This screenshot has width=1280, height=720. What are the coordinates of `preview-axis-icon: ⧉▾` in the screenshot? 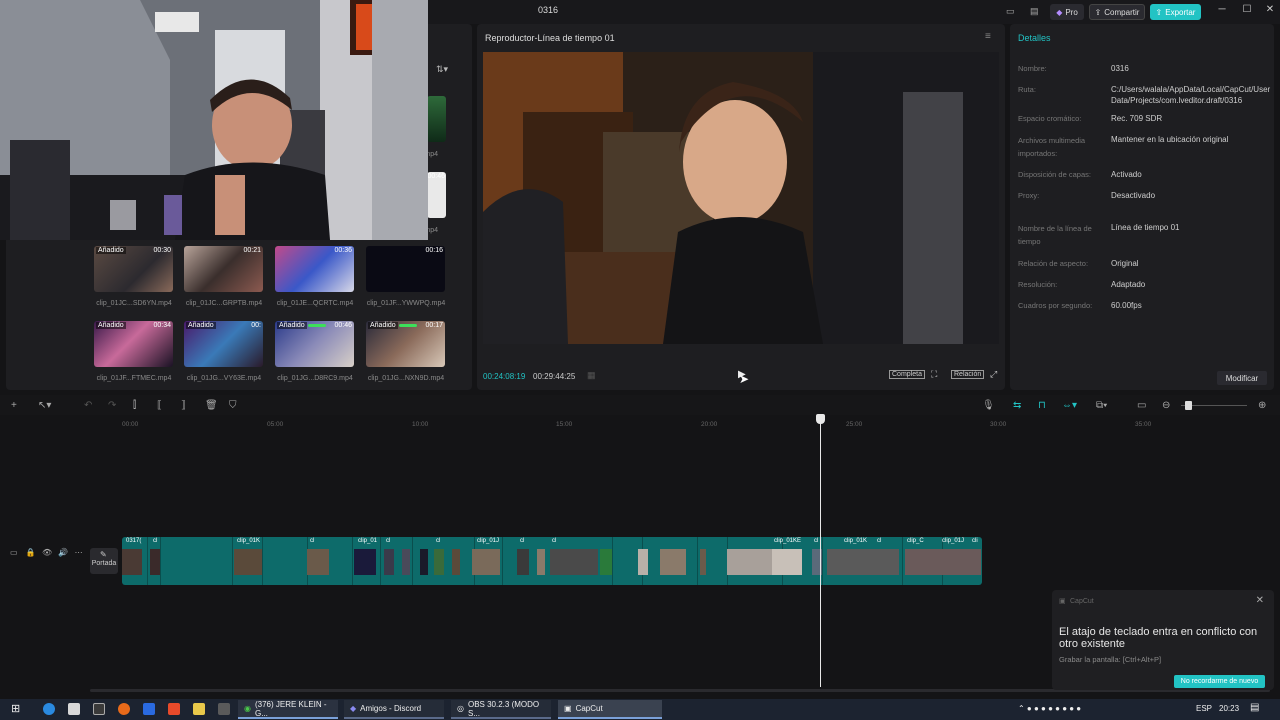 It's located at (1101, 405).